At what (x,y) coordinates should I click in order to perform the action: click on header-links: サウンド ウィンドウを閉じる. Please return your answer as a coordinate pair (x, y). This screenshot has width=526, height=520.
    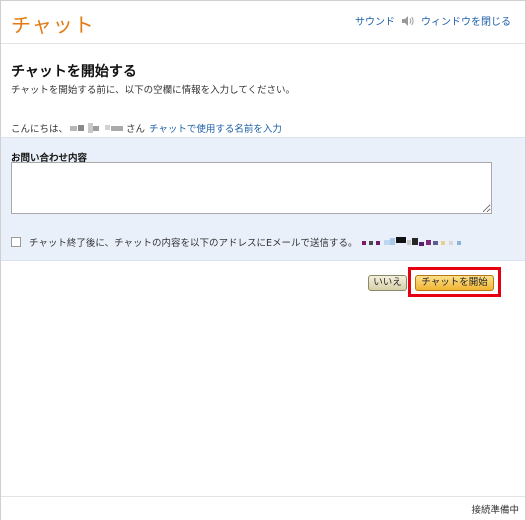
    Looking at the image, I should click on (433, 20).